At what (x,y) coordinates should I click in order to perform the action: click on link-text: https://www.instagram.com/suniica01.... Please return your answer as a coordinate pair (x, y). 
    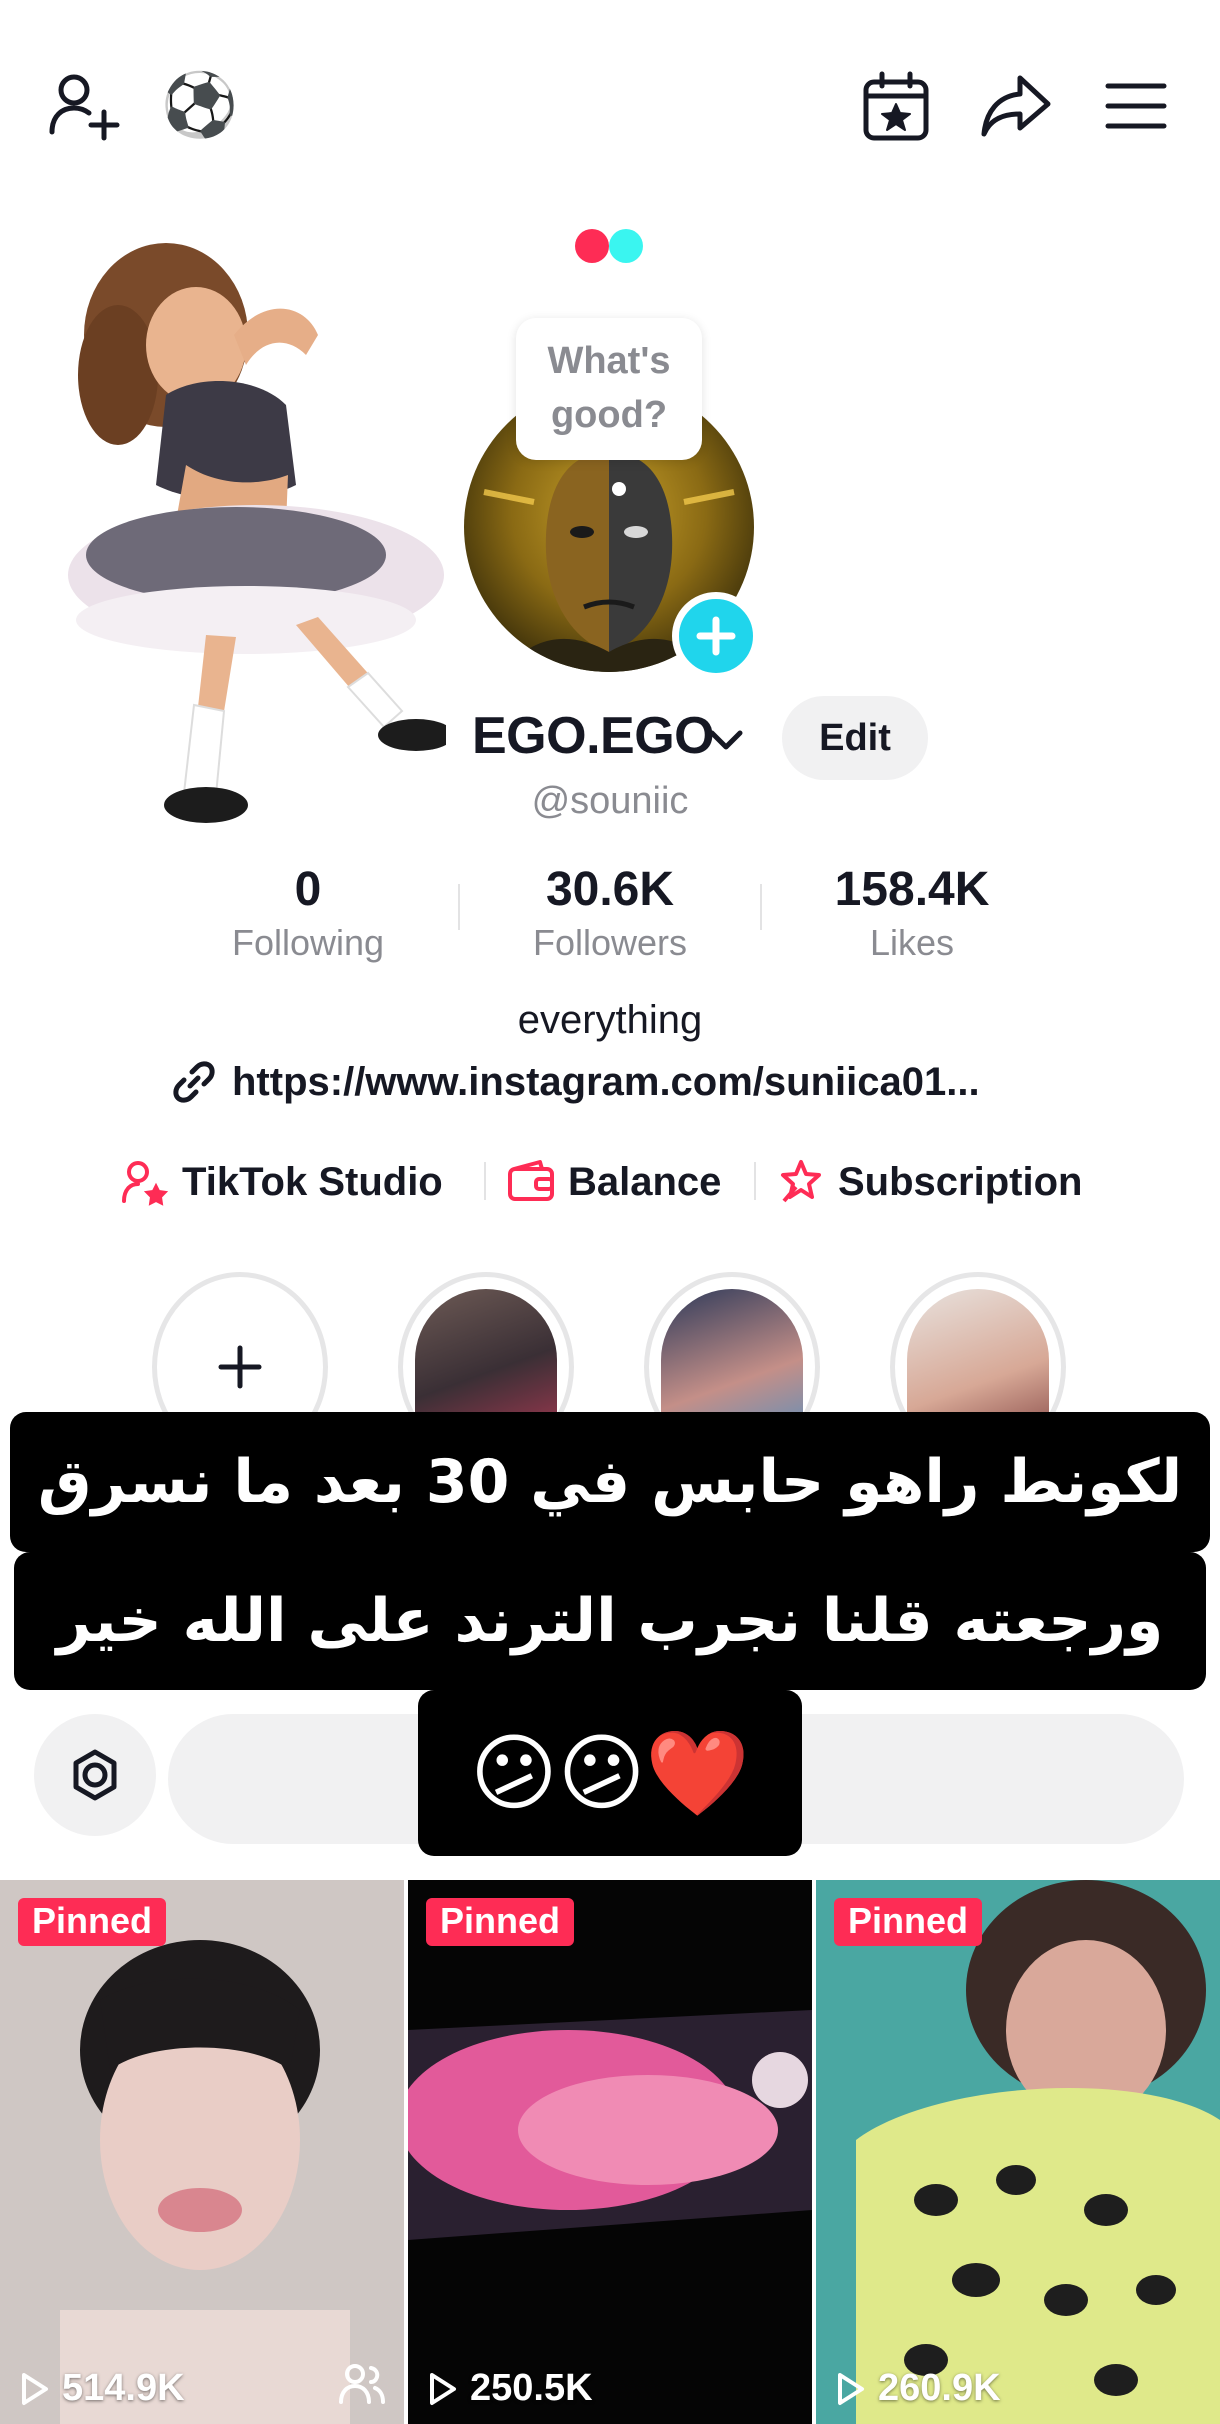
    Looking at the image, I should click on (606, 1081).